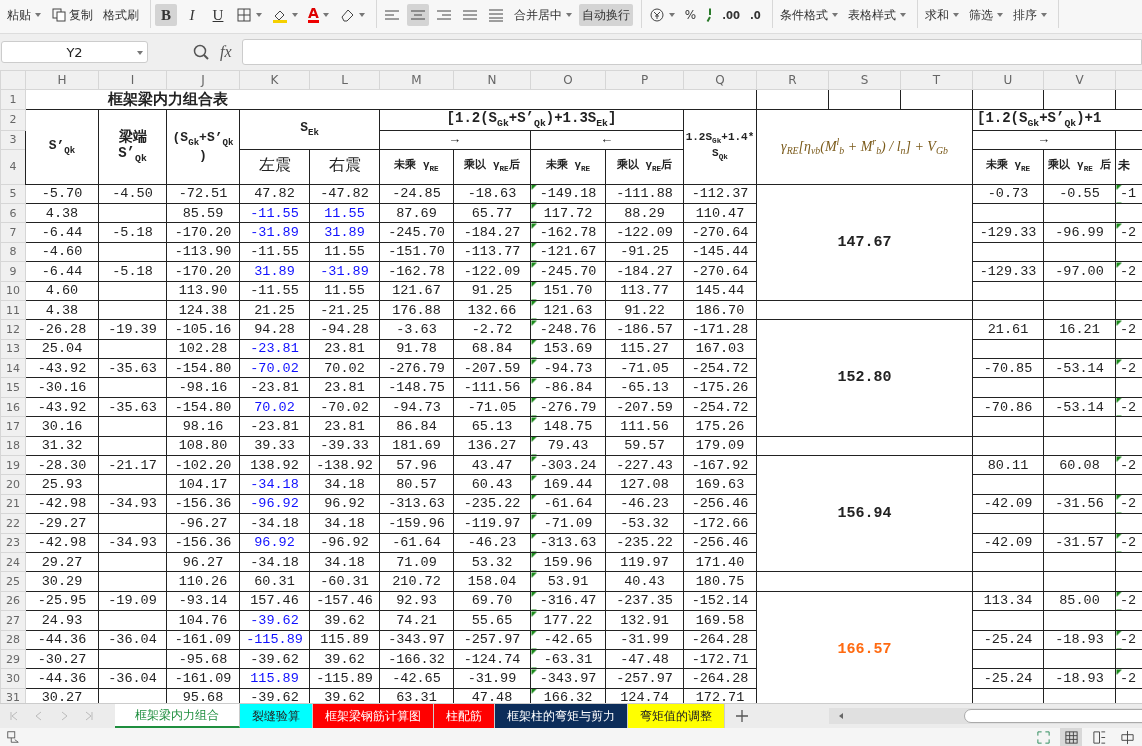  Describe the element at coordinates (24, 15) in the screenshot. I see `ribbon-button: 粘贴` at that location.